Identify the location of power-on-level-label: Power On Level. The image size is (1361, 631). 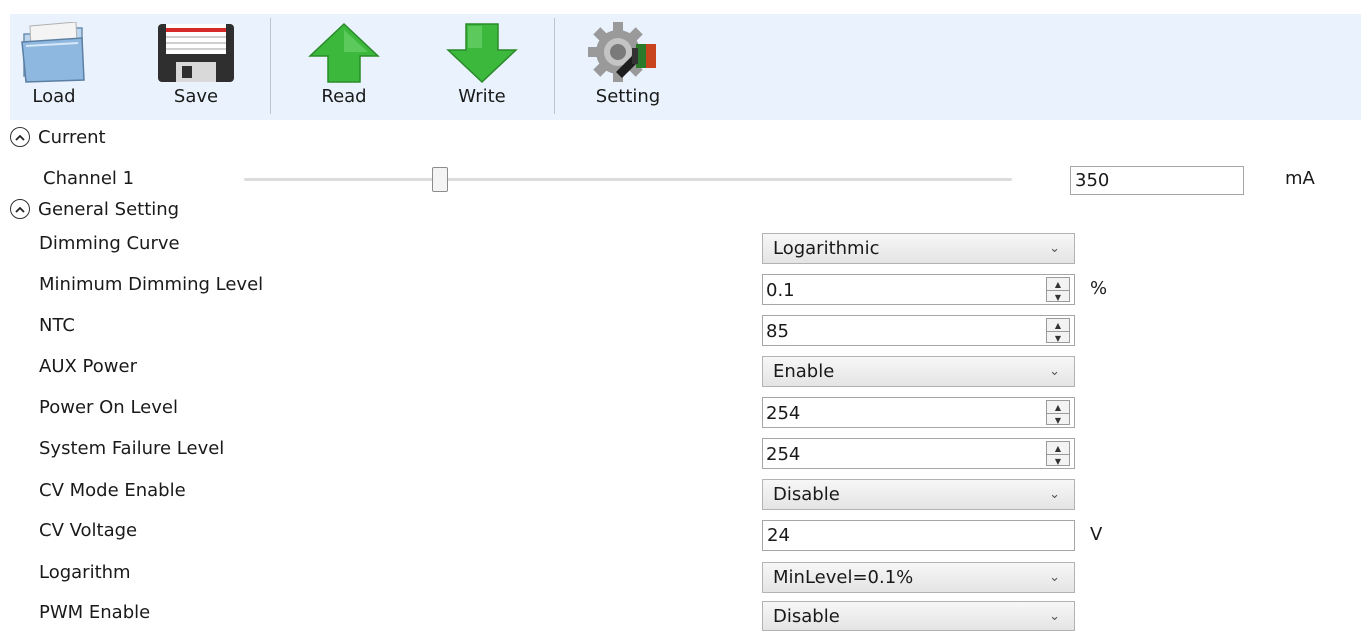
(108, 407).